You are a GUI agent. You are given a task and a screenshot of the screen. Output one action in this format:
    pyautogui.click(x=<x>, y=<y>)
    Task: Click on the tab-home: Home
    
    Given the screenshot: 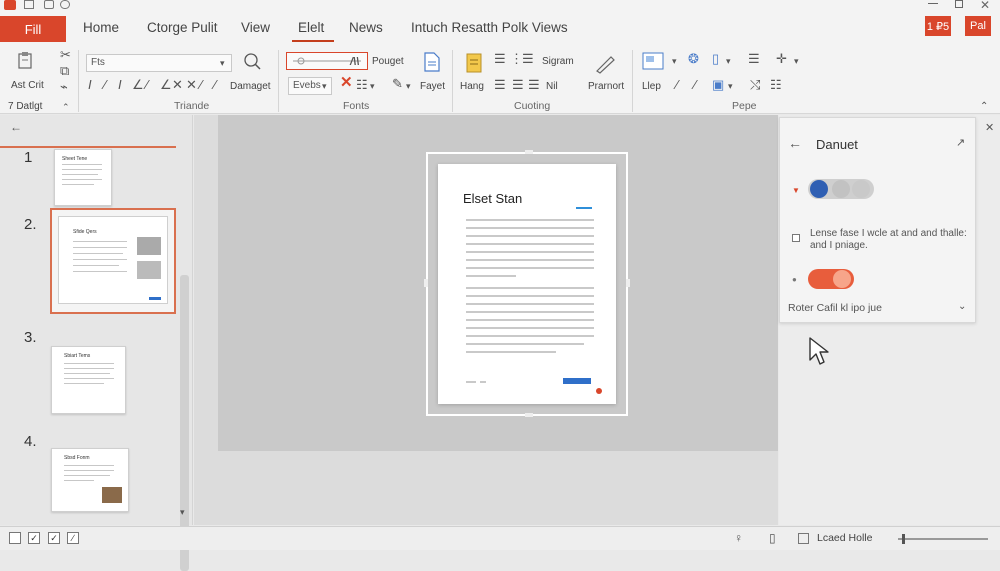 What is the action you would take?
    pyautogui.click(x=101, y=27)
    